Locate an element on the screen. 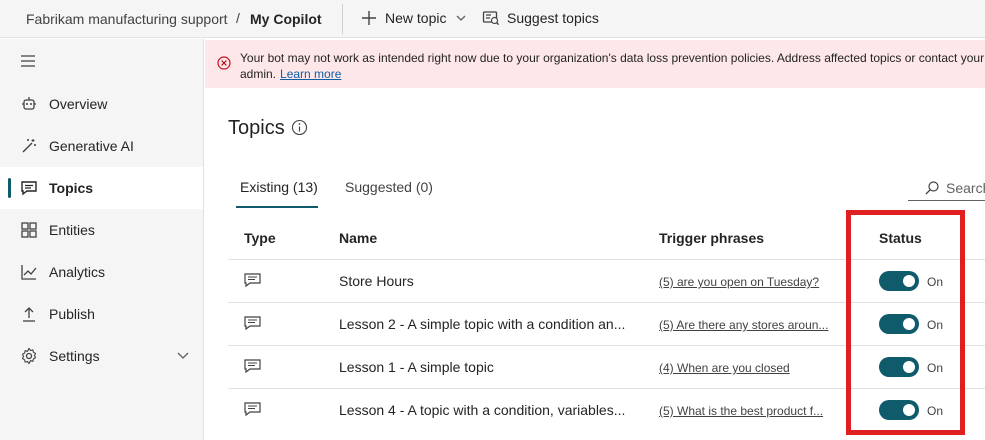 This screenshot has height=440, width=985. sidebar-item-analytics: Analytics is located at coordinates (101, 272).